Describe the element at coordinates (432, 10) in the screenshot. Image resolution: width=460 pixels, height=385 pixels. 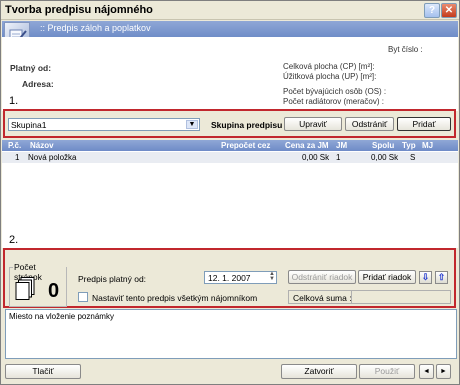
I see `help-icon: ?` at that location.